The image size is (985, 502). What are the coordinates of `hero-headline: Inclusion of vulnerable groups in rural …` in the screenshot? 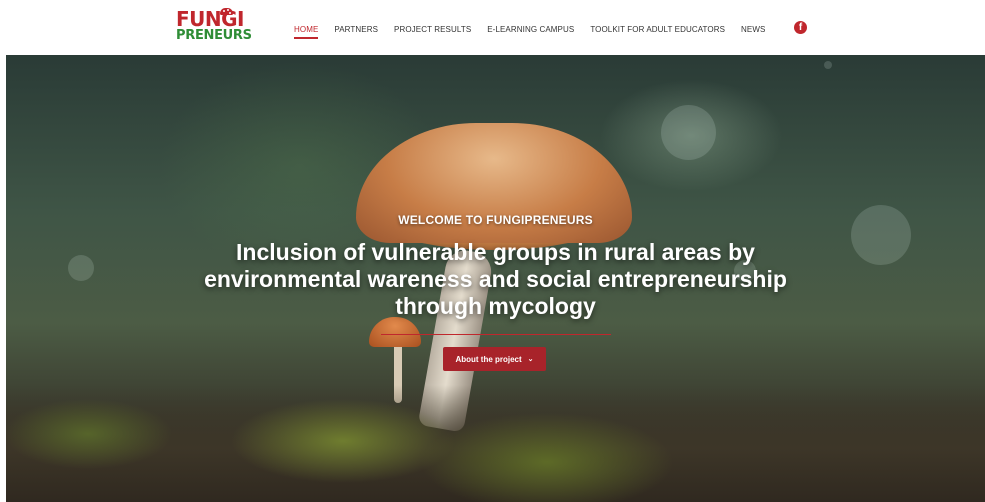 It's located at (495, 279).